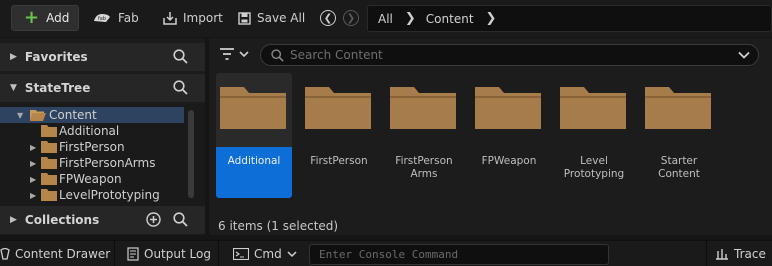 The width and height of the screenshot is (772, 266). Describe the element at coordinates (62, 220) in the screenshot. I see `collections-label: Collections` at that location.